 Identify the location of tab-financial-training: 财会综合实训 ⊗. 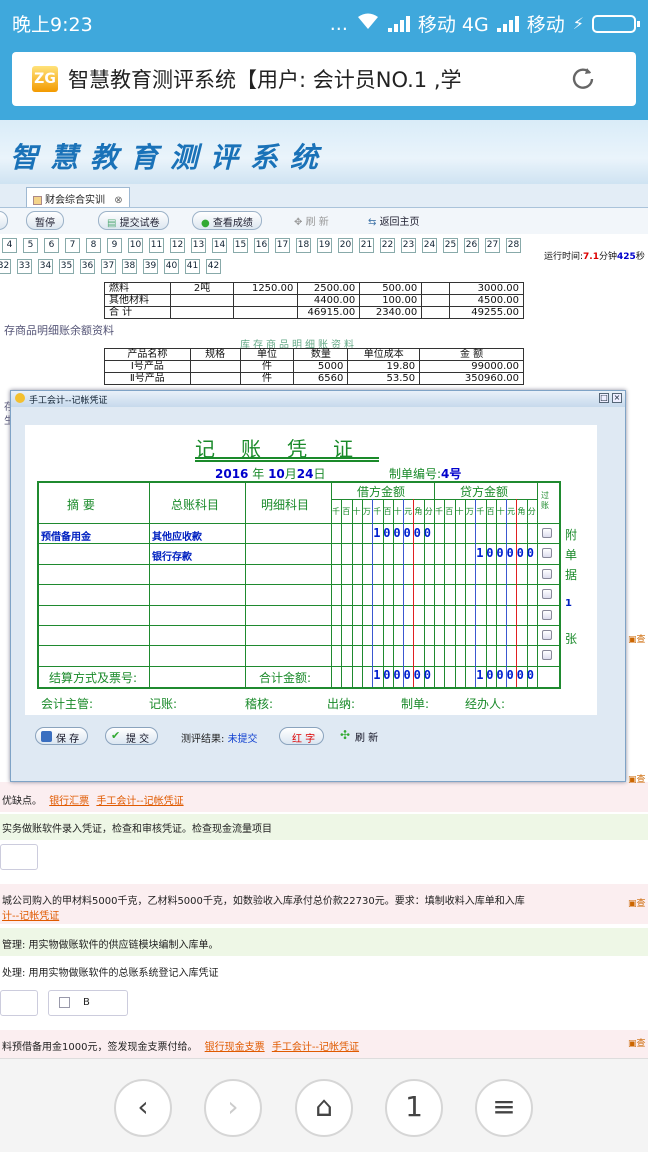
(78, 197).